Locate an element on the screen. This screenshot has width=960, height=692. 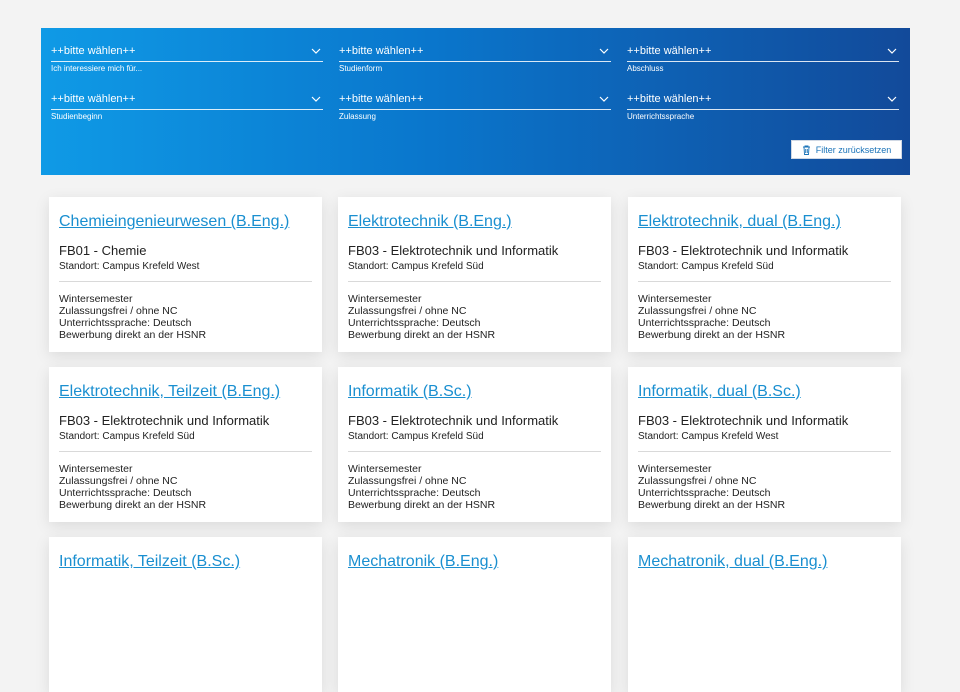
program-card: Mechatronik (B.Eng.) is located at coordinates (474, 614).